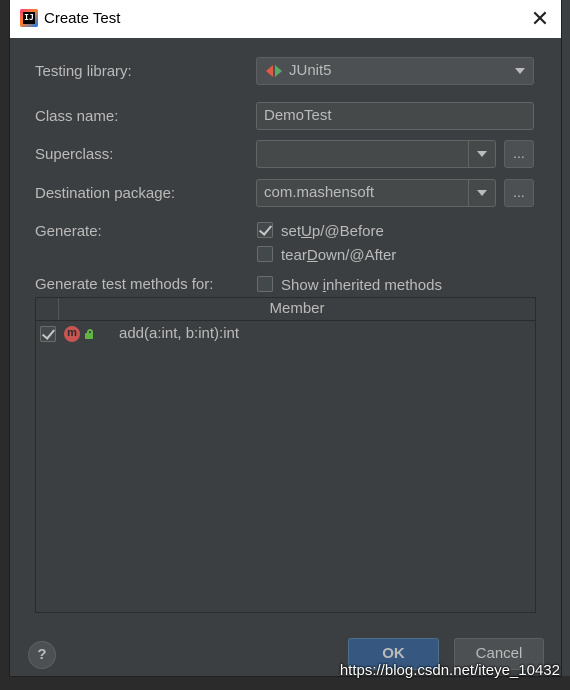 The width and height of the screenshot is (570, 690). What do you see at coordinates (265, 230) in the screenshot?
I see `setup-checkbox` at bounding box center [265, 230].